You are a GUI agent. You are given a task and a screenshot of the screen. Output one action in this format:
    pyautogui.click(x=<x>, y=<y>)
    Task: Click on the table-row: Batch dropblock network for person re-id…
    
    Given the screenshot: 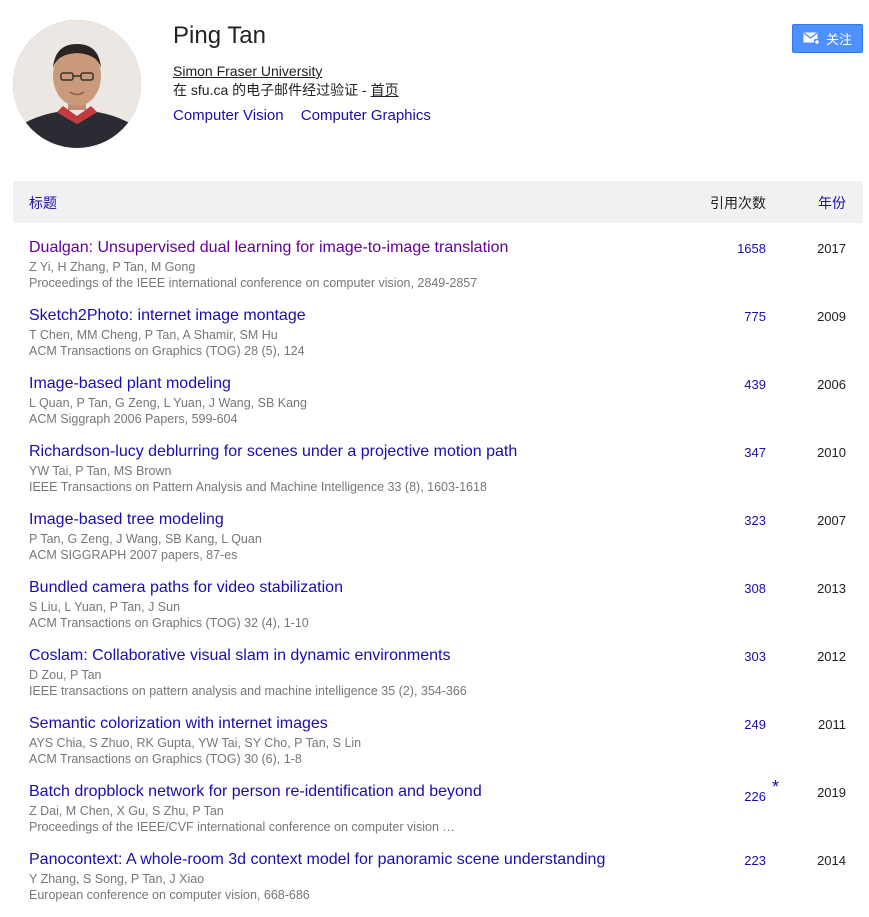 What is the action you would take?
    pyautogui.click(x=434, y=813)
    